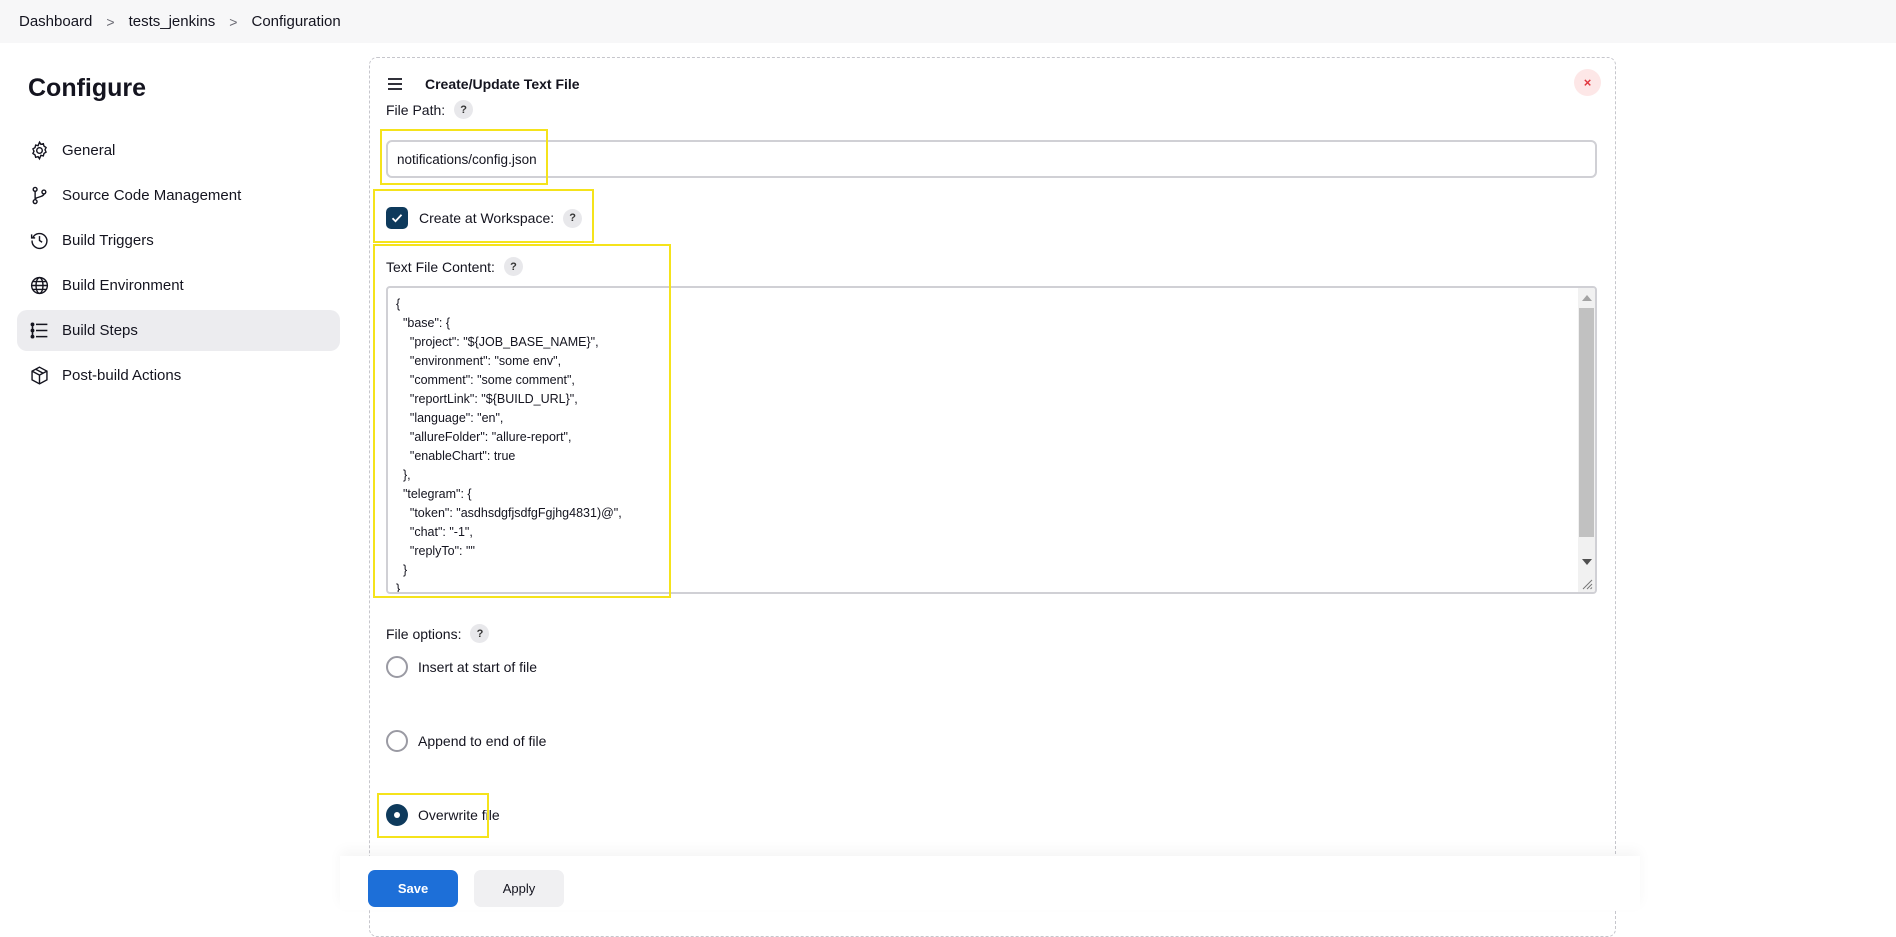 Image resolution: width=1896 pixels, height=937 pixels. Describe the element at coordinates (39, 285) in the screenshot. I see `globe-icon` at that location.